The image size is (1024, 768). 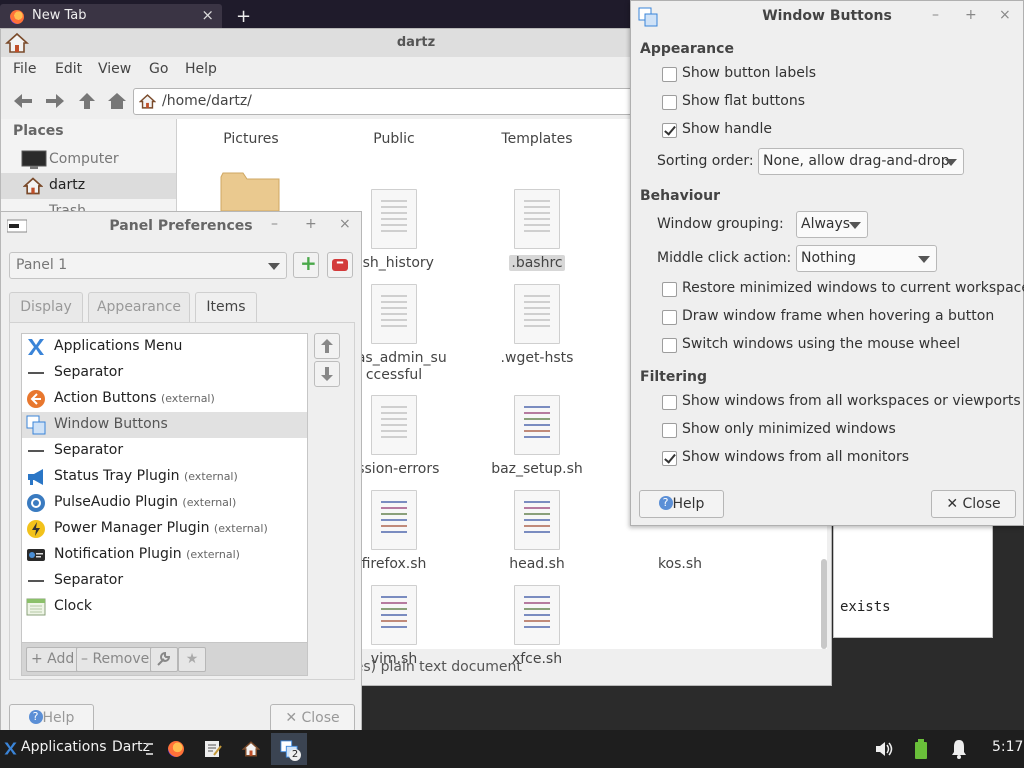 I want to click on forward-icon, so click(x=55, y=101).